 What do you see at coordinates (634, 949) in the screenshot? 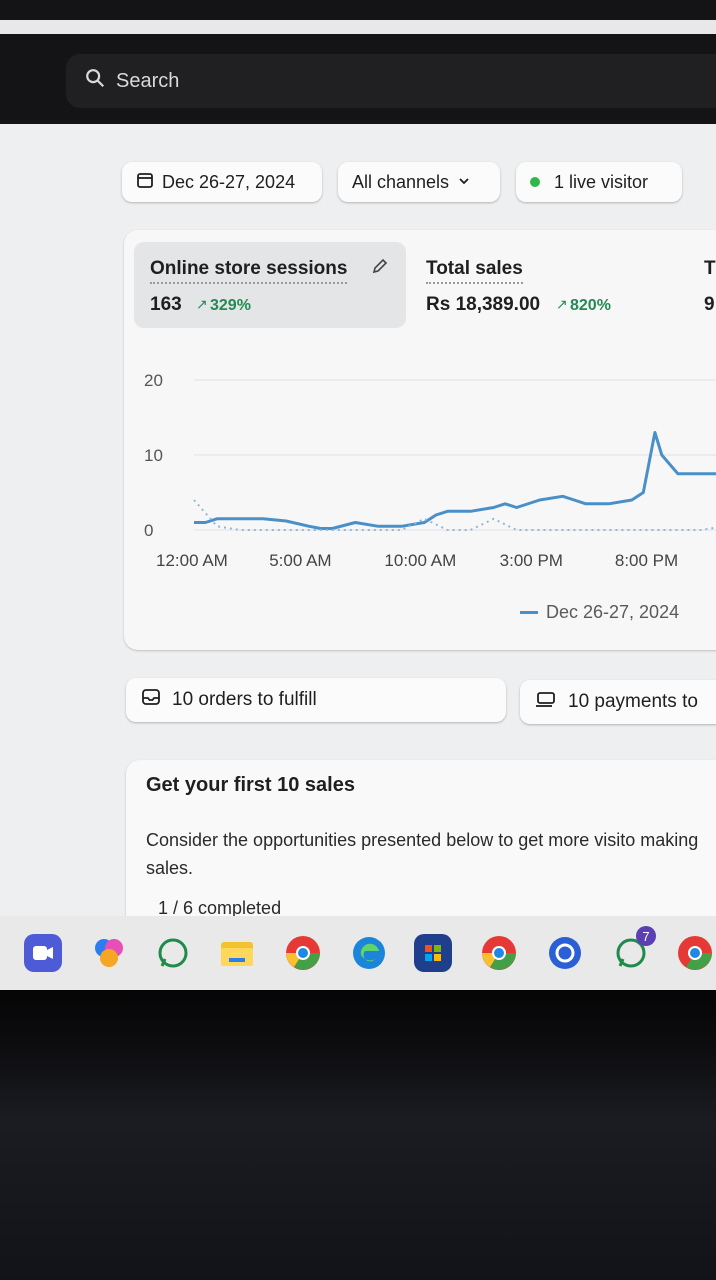
I see `whatsapp-badge-icon: 7` at bounding box center [634, 949].